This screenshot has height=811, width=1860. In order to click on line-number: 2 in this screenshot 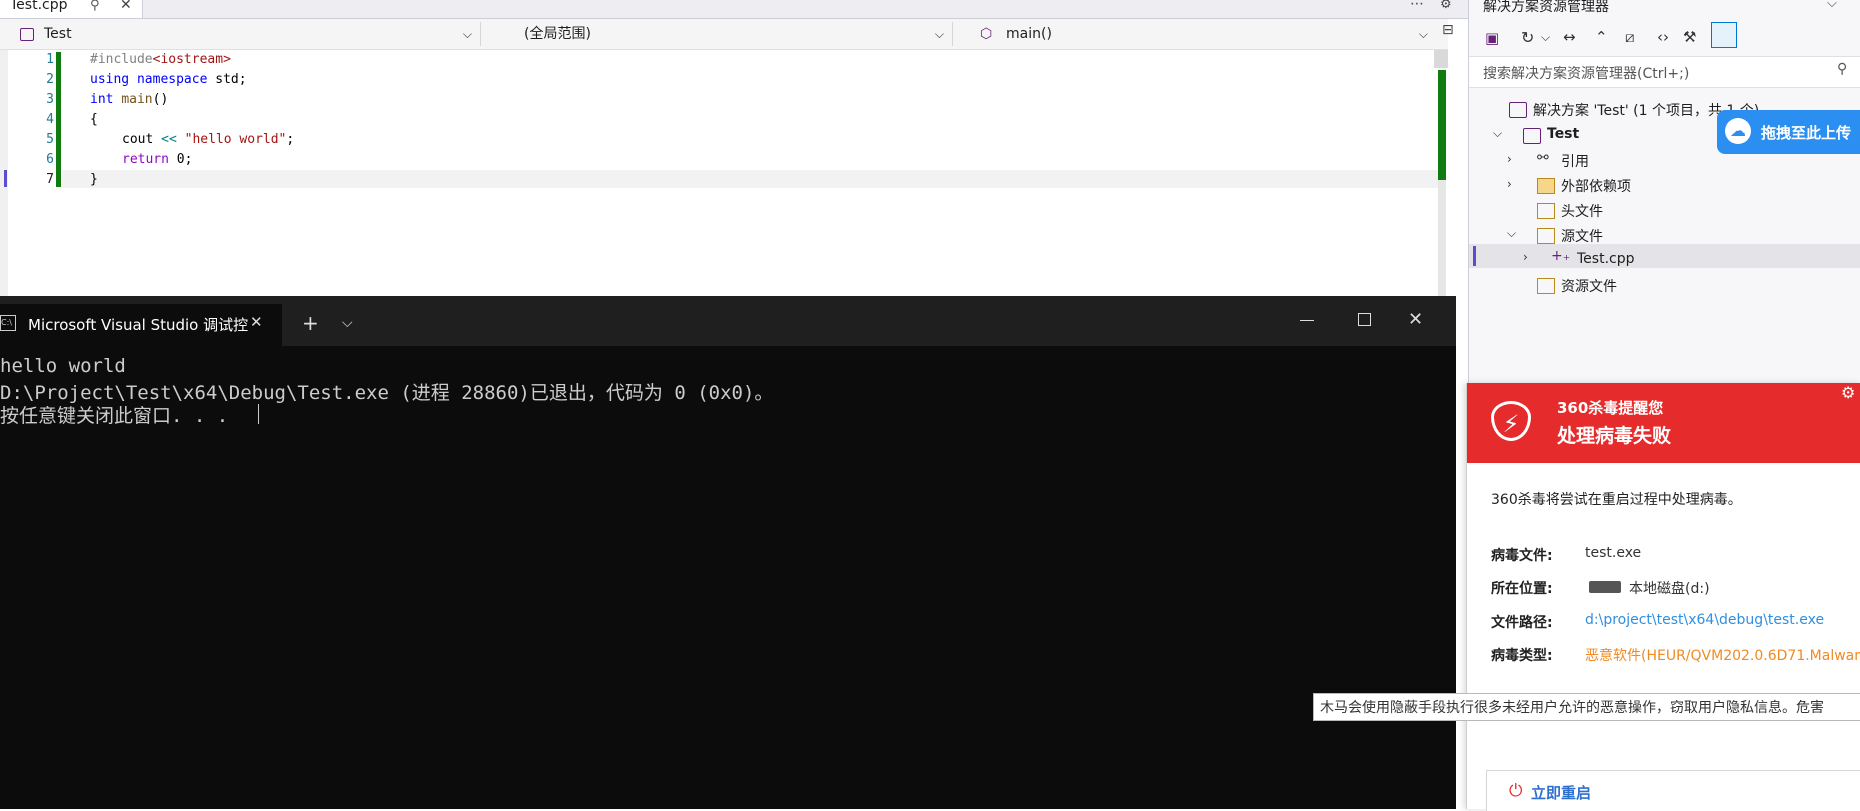, I will do `click(50, 79)`.